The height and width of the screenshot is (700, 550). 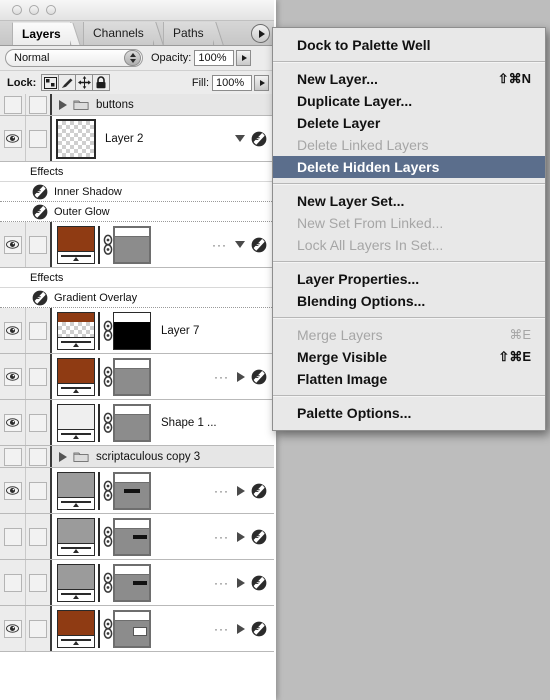 I want to click on tab-layers: Layers, so click(x=41, y=33).